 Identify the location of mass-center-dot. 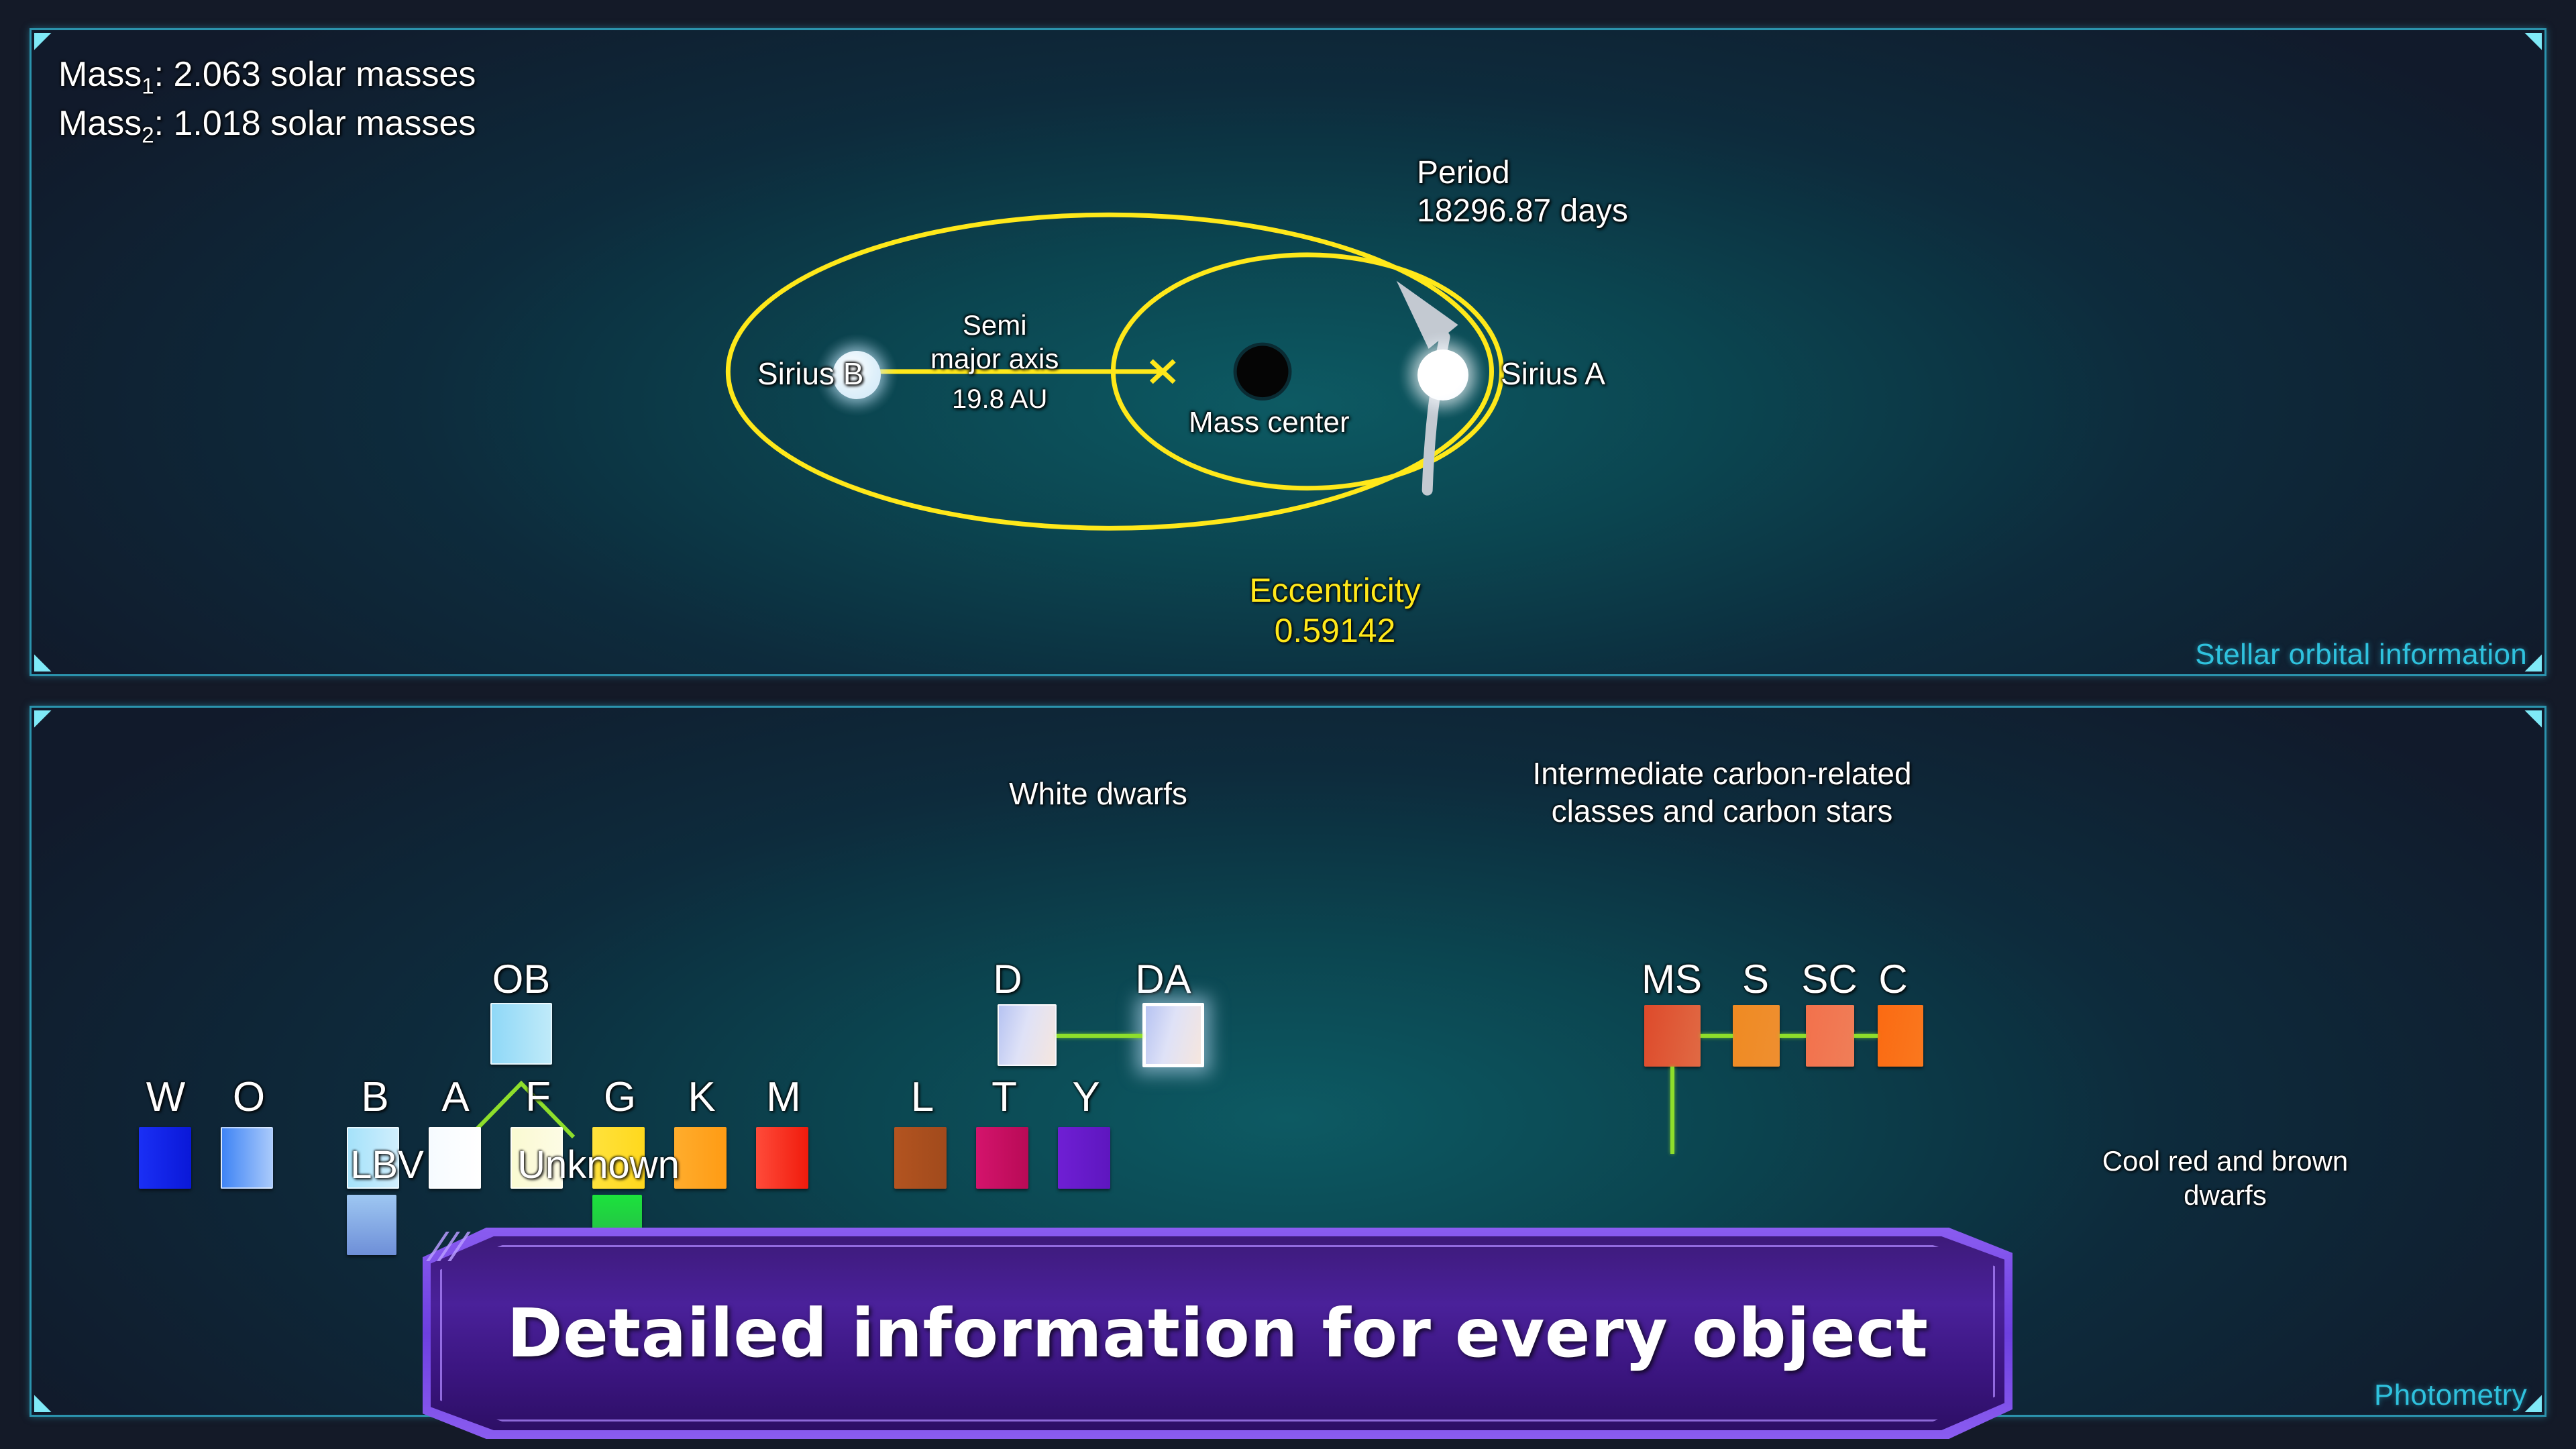
(1262, 371).